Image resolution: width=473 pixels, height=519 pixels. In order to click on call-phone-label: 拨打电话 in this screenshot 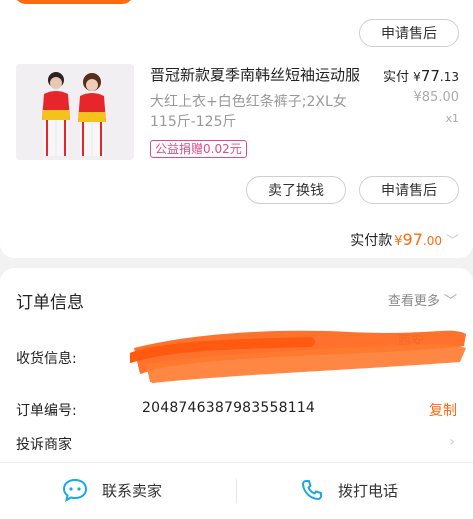, I will do `click(368, 490)`.